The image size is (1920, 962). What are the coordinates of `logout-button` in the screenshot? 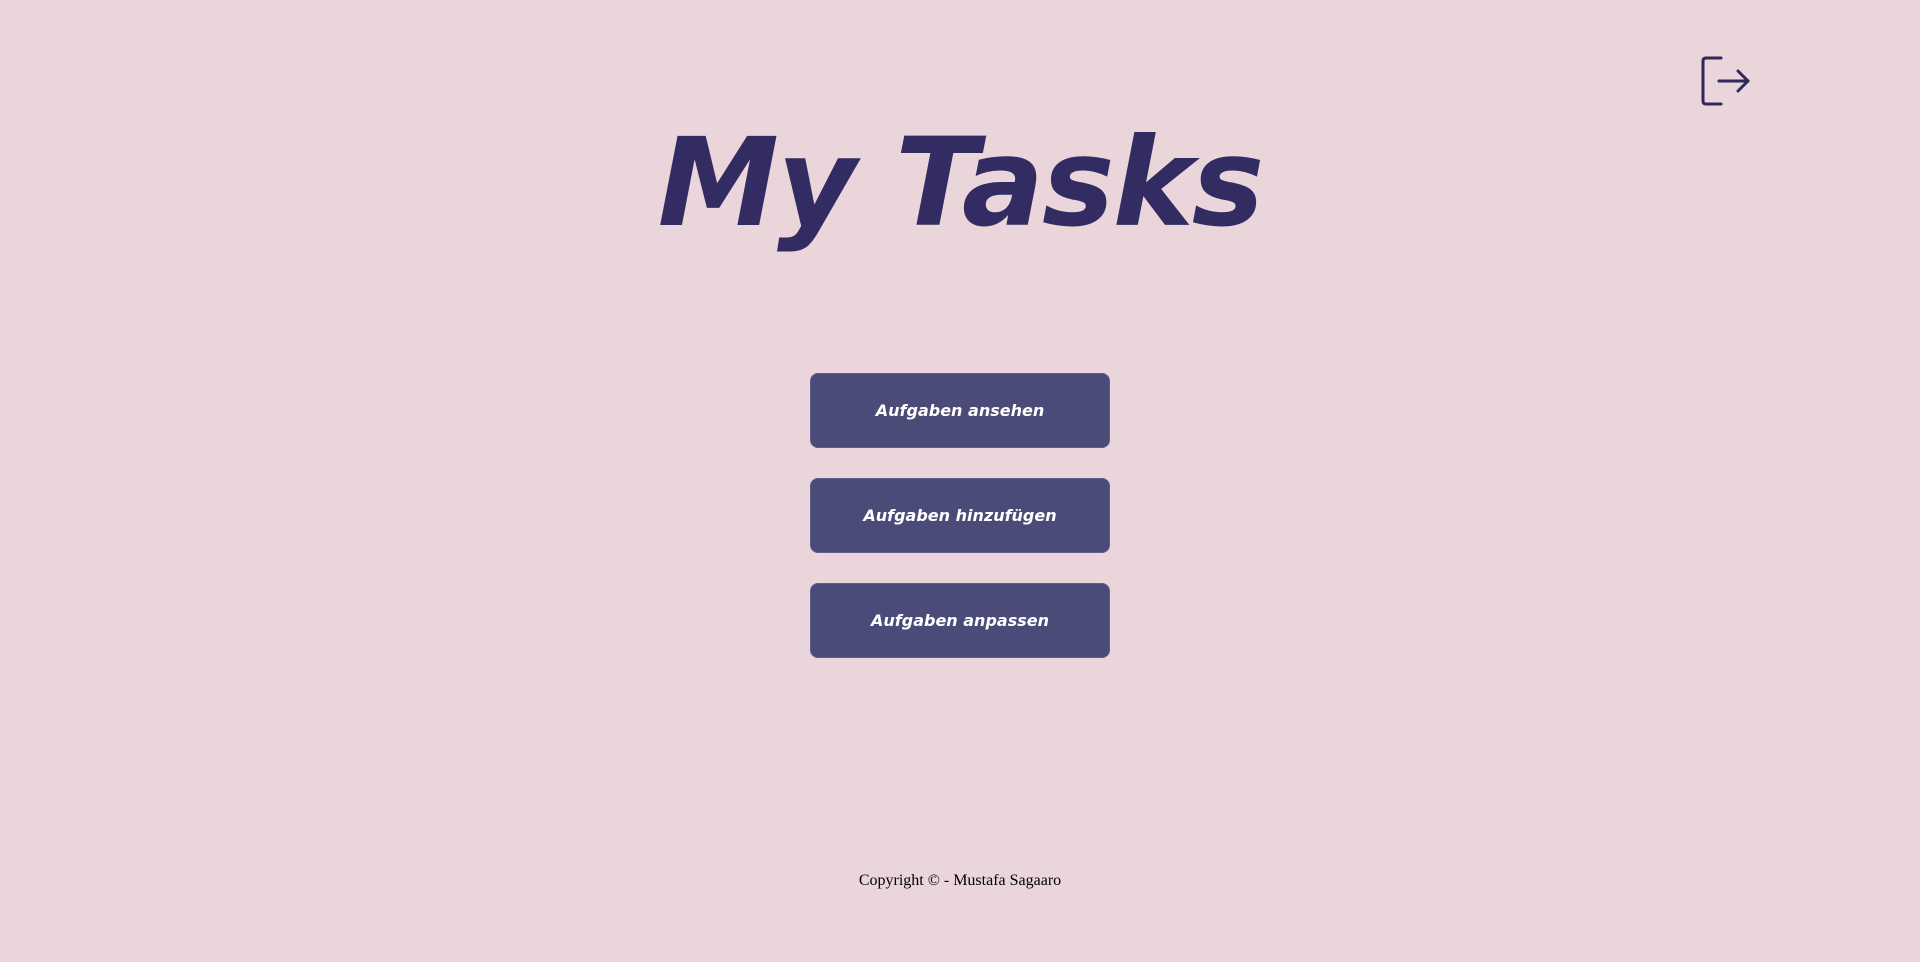 It's located at (1725, 81).